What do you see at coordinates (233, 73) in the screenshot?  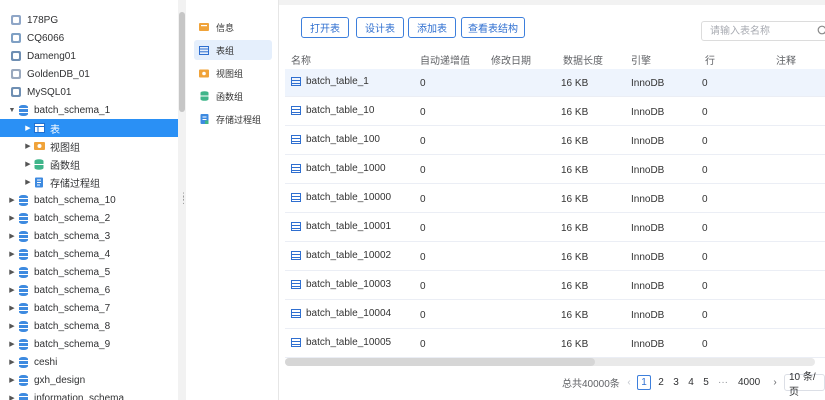 I see `category-views: 视图组` at bounding box center [233, 73].